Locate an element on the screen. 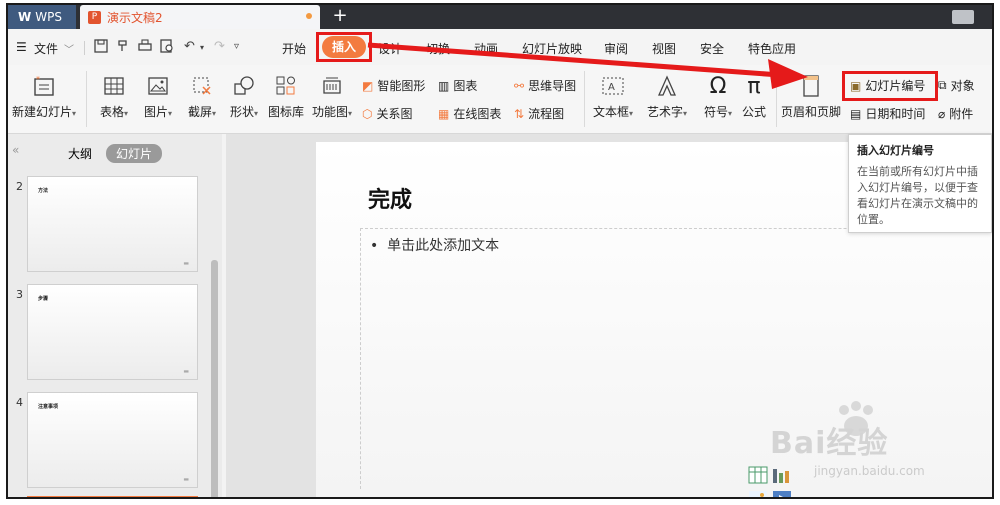  body-placeholder-text: • 单击此处添加文本 is located at coordinates (435, 246).